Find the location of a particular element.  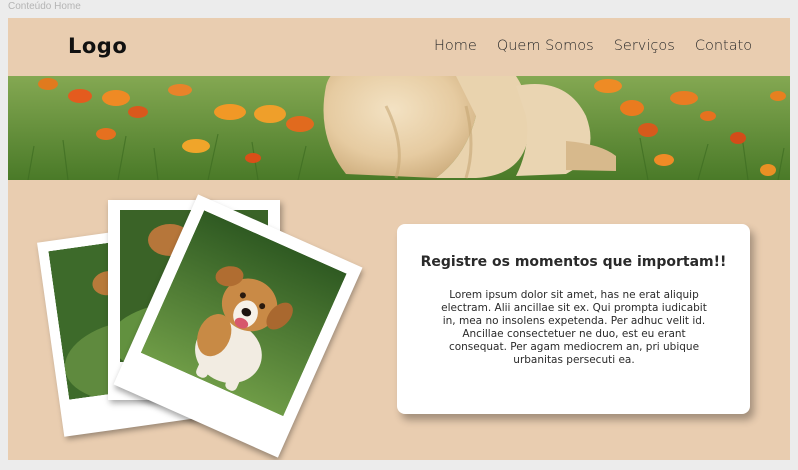

banner-puppy-image is located at coordinates (469, 127).